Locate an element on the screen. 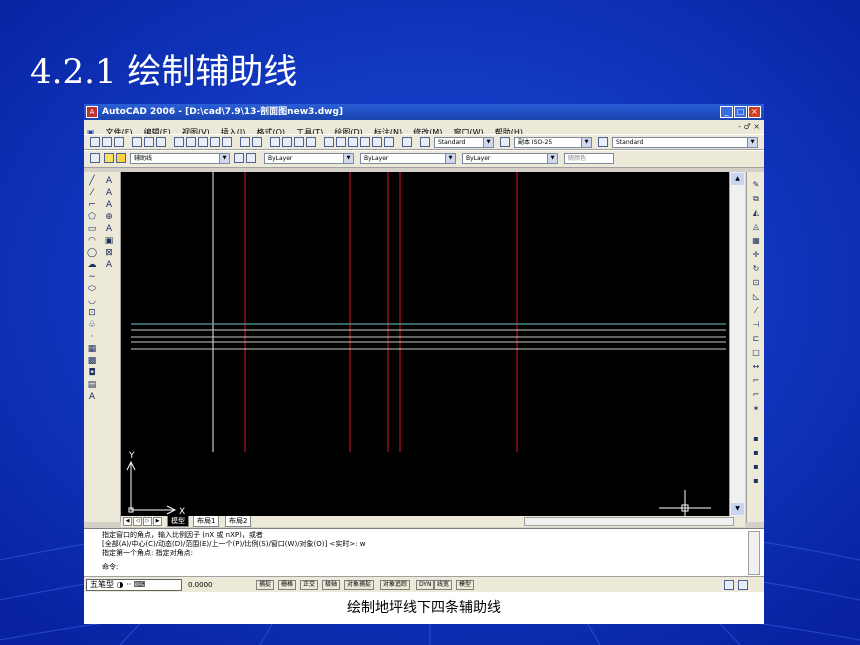  make-block-icon: ♧ is located at coordinates (92, 325).